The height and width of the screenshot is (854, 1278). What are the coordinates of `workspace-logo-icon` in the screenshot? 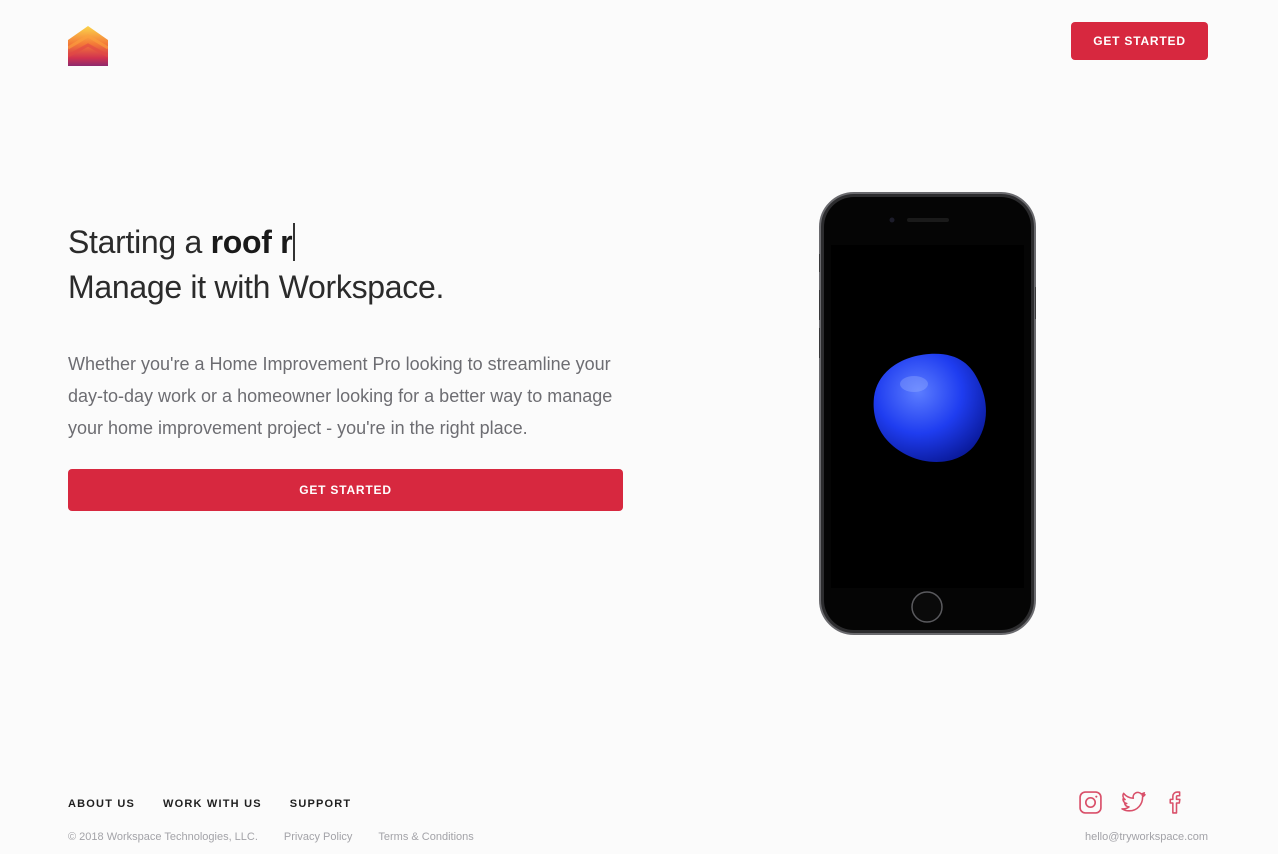 It's located at (88, 46).